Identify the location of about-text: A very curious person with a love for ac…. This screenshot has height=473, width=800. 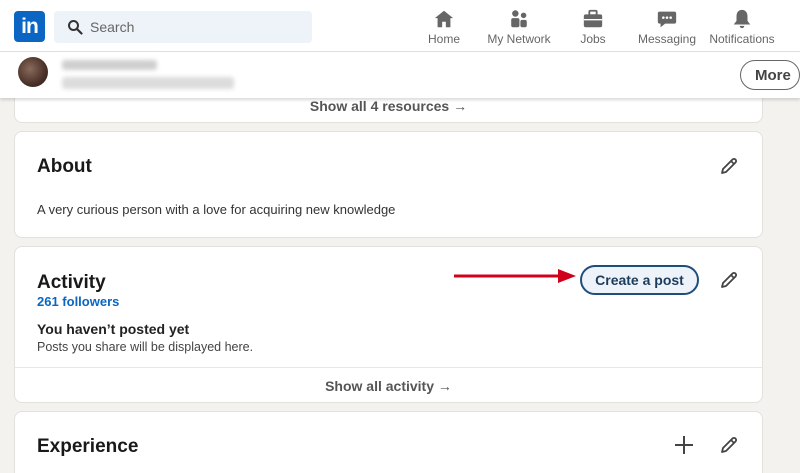
(216, 209).